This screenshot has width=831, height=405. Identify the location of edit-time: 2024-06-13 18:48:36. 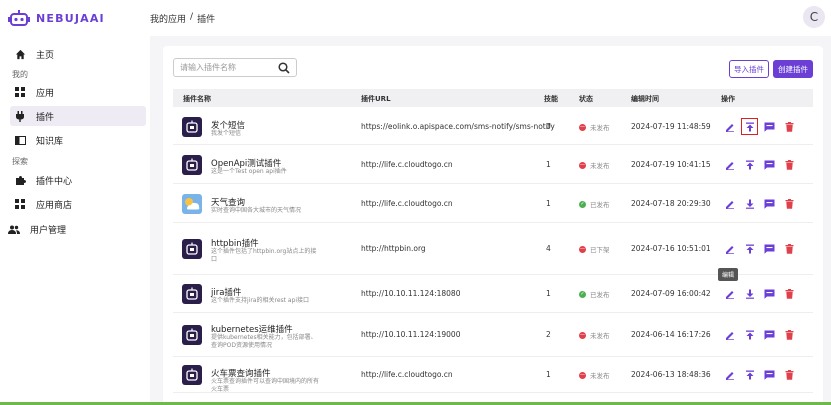
(671, 374).